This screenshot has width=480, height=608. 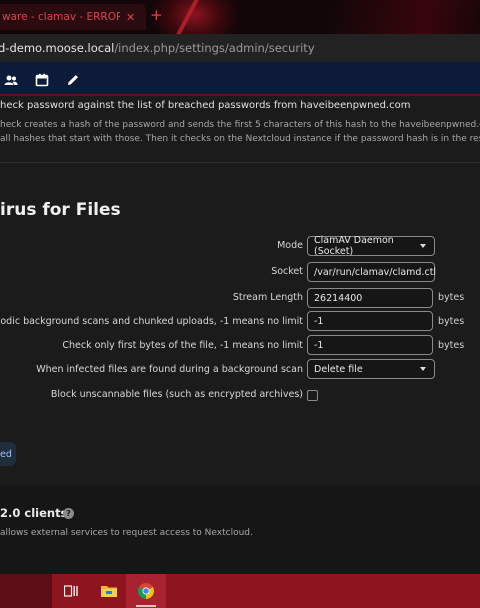 I want to click on taskbar-search-area, so click(x=26, y=591).